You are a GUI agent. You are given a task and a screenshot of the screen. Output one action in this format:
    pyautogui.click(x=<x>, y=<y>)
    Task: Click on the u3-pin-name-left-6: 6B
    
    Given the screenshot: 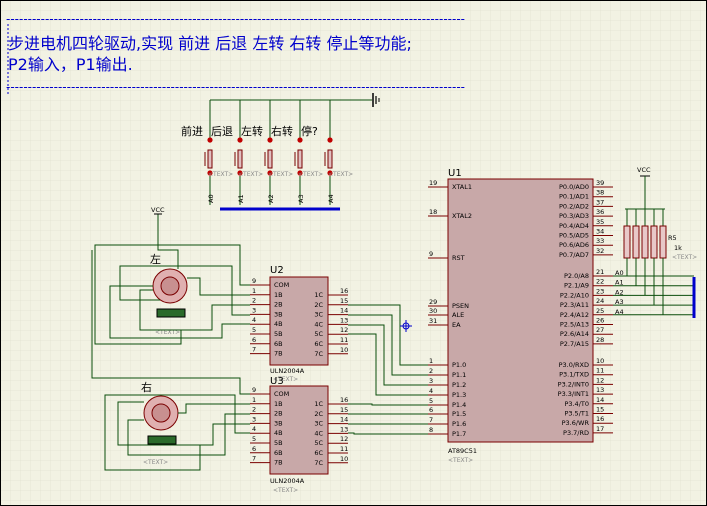 What is the action you would take?
    pyautogui.click(x=278, y=453)
    